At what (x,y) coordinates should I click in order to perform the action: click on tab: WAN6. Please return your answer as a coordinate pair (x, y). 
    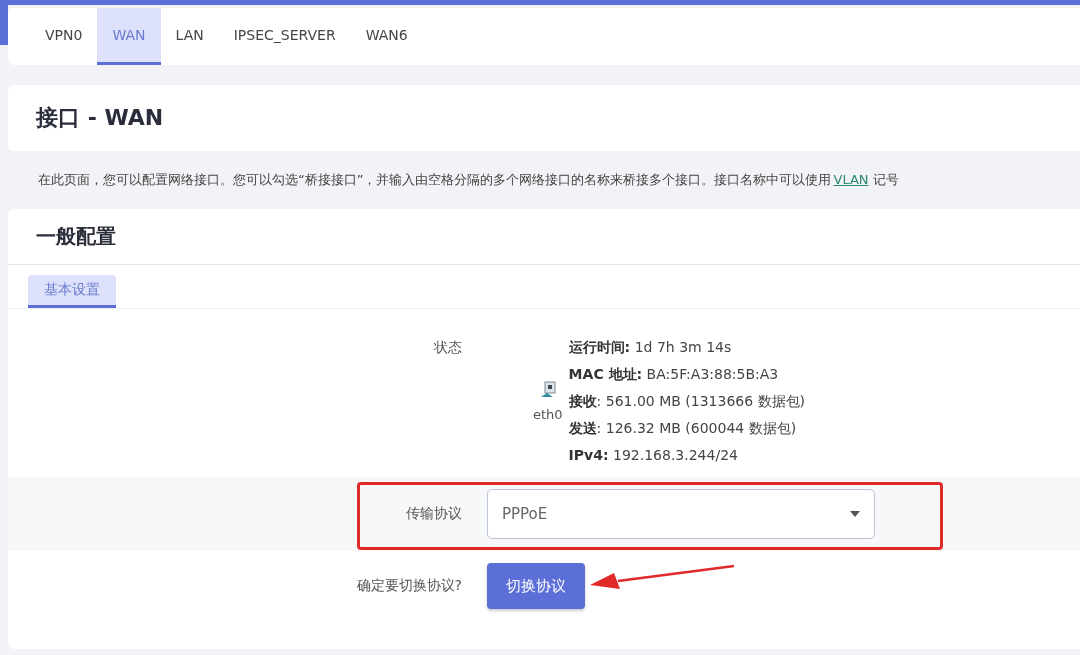
    Looking at the image, I should click on (386, 36).